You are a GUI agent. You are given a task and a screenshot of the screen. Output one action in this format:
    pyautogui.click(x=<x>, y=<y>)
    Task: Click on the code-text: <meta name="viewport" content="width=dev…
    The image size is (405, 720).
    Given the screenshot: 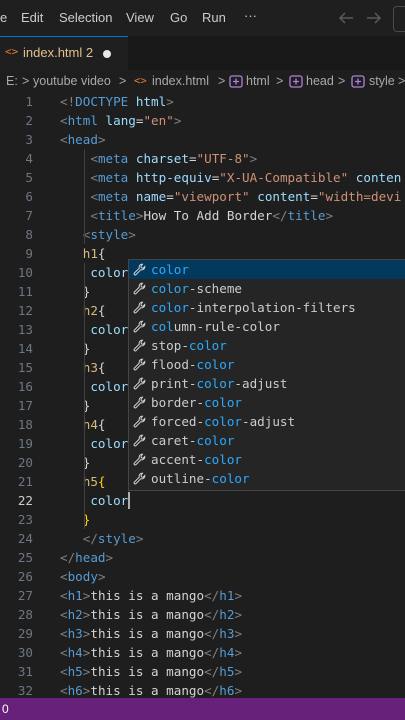 What is the action you would take?
    pyautogui.click(x=246, y=196)
    